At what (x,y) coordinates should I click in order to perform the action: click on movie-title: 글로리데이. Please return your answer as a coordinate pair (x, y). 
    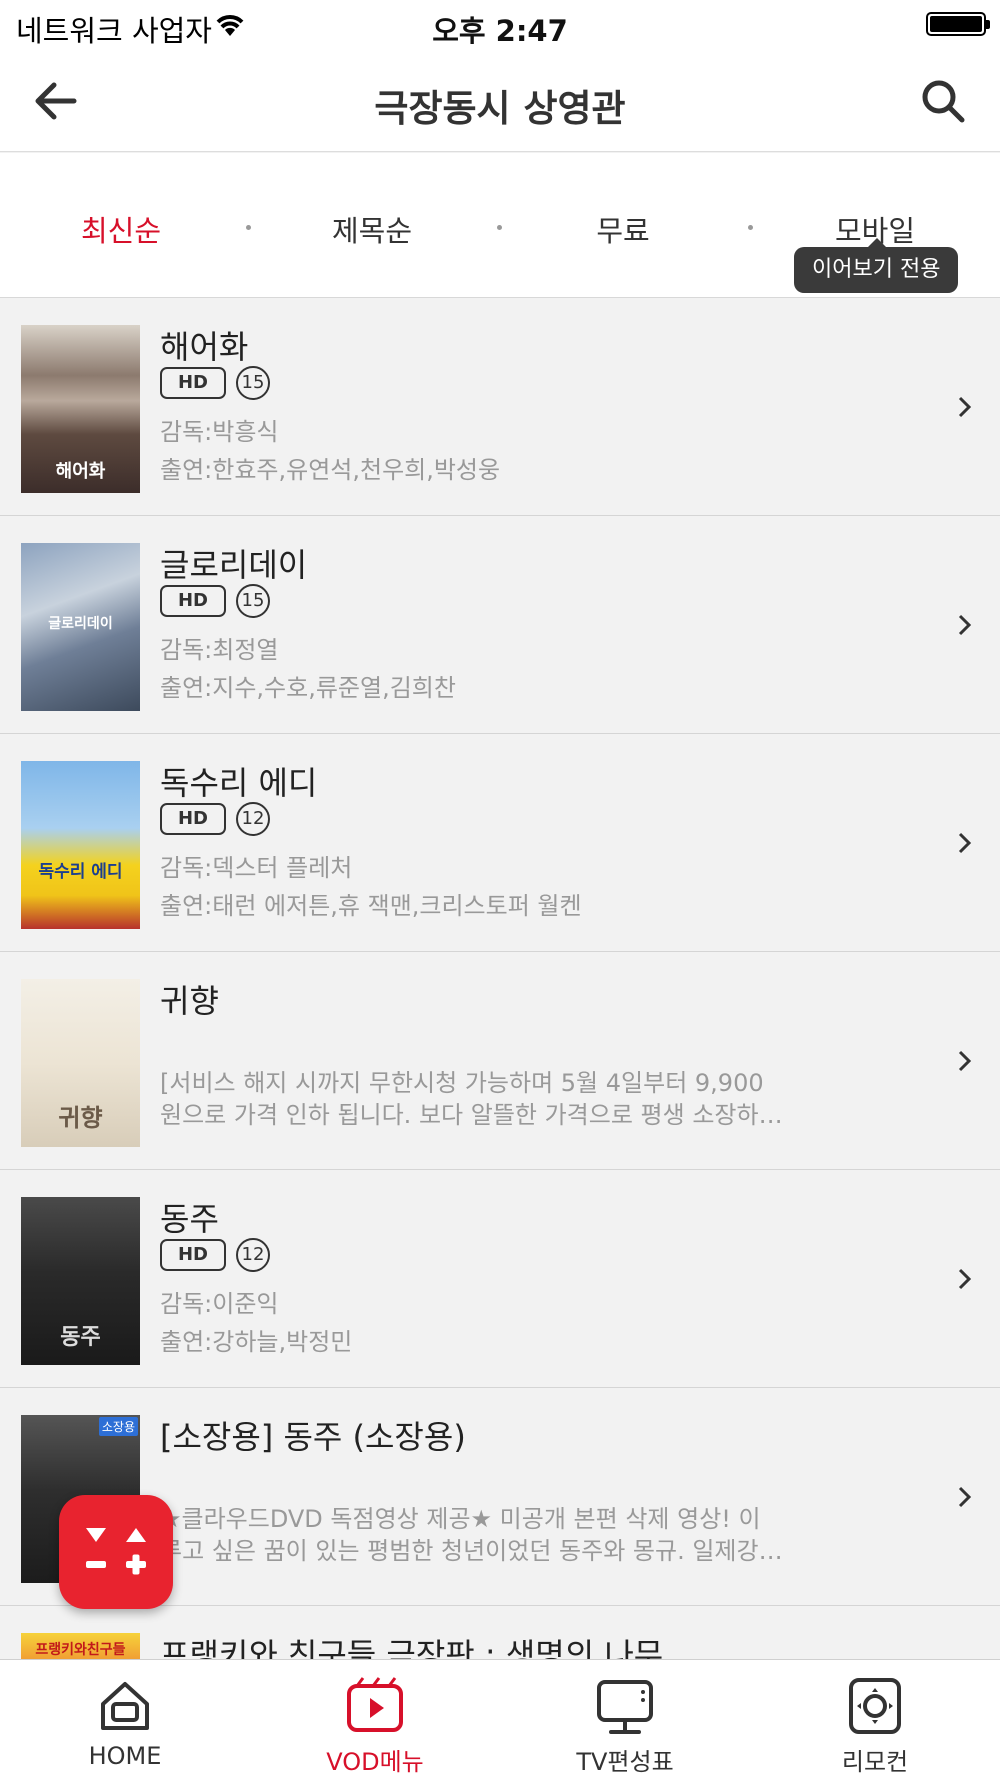
    Looking at the image, I should click on (234, 565).